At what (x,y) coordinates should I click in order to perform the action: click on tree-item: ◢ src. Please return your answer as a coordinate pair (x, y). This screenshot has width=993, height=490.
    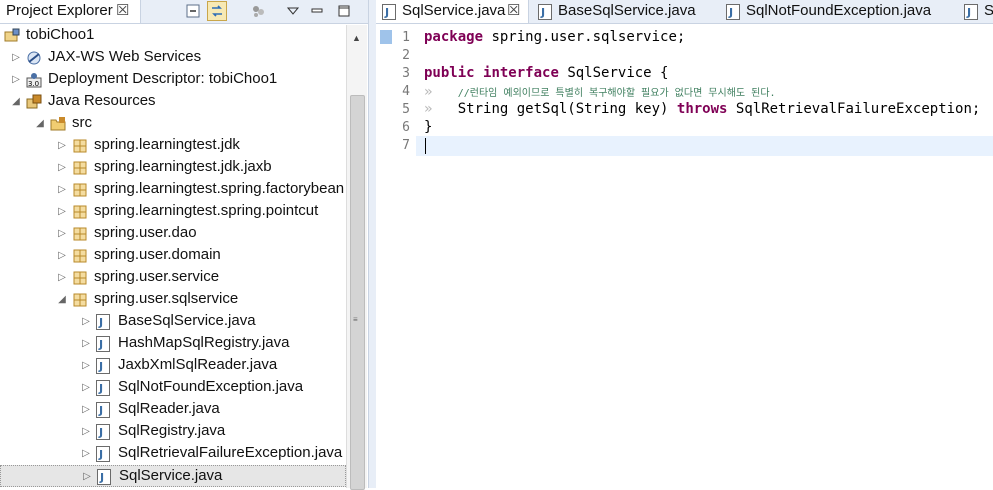
    Looking at the image, I should click on (173, 124).